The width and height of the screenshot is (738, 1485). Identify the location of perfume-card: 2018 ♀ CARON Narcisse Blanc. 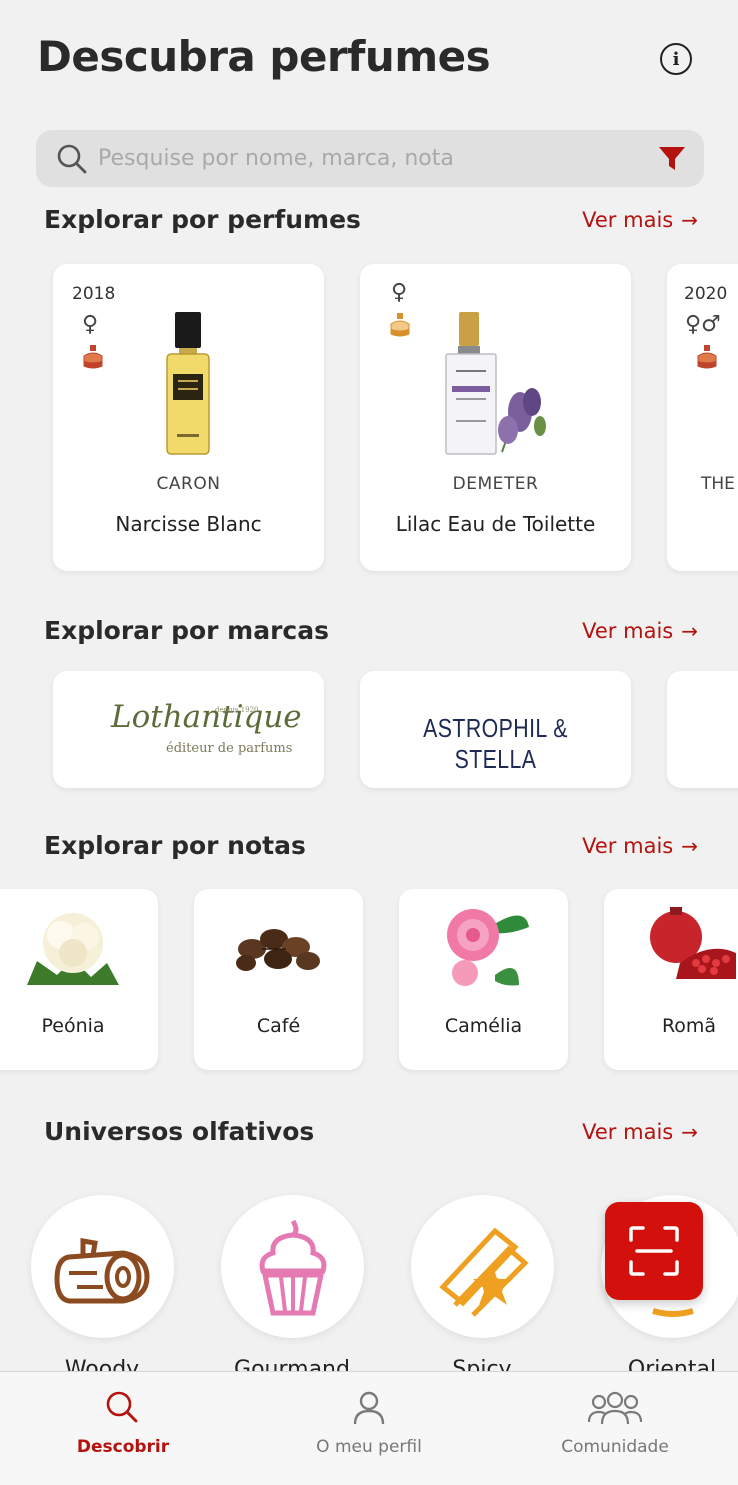
(188, 417).